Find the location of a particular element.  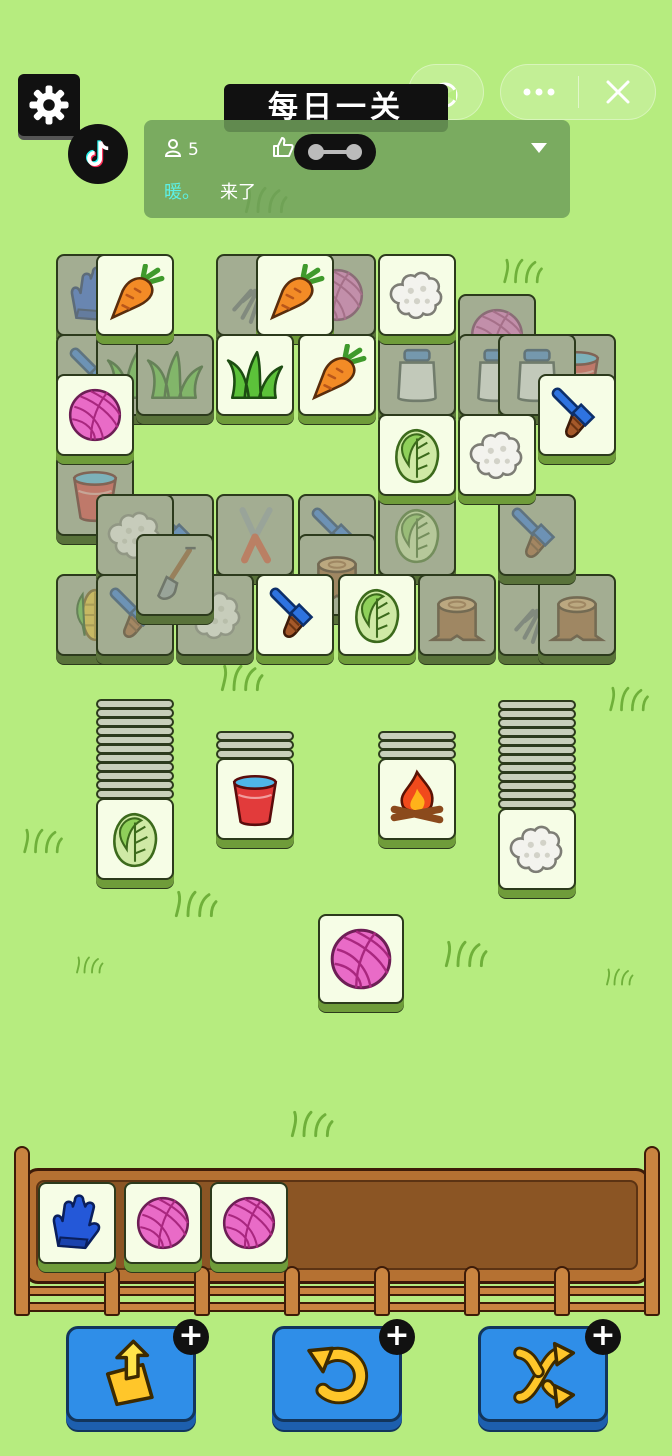

jar-tile is located at coordinates (417, 375).